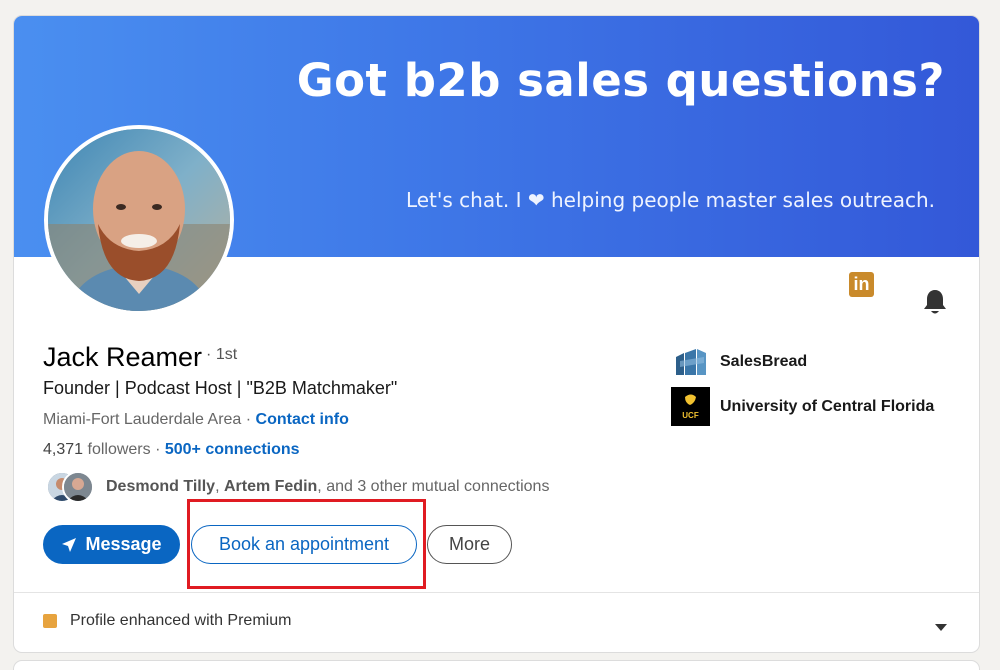  I want to click on message-button-label: Message, so click(123, 544).